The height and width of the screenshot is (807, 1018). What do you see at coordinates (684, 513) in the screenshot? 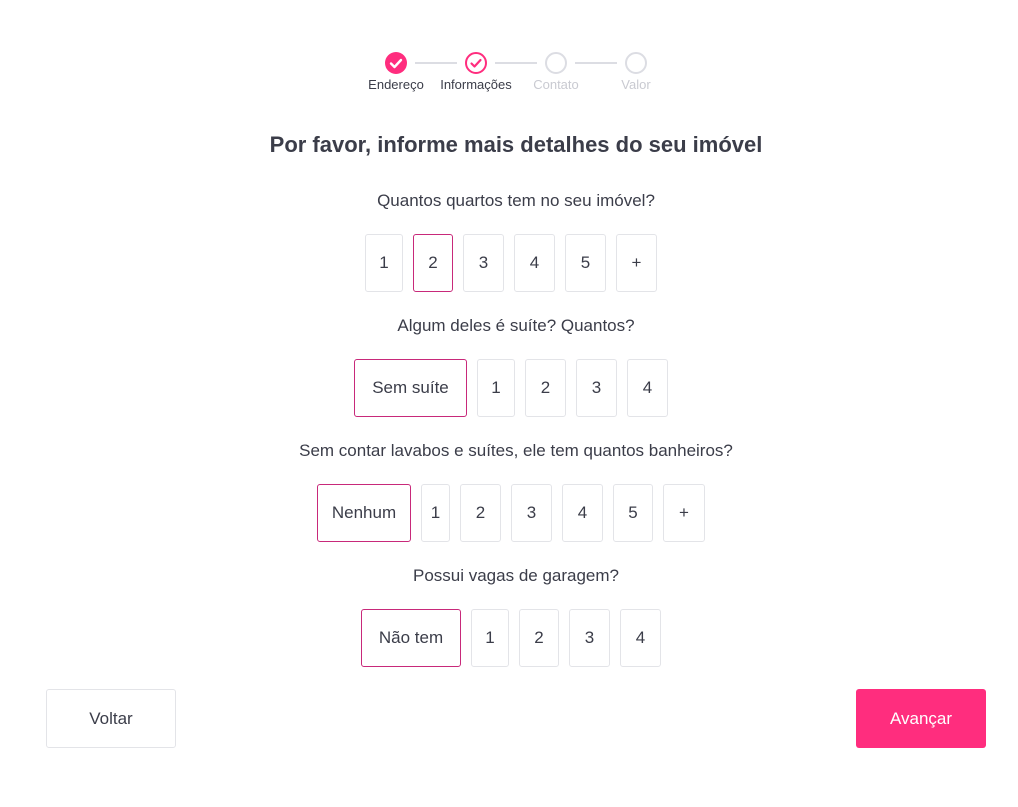
I see `bathrooms-option-more: +` at bounding box center [684, 513].